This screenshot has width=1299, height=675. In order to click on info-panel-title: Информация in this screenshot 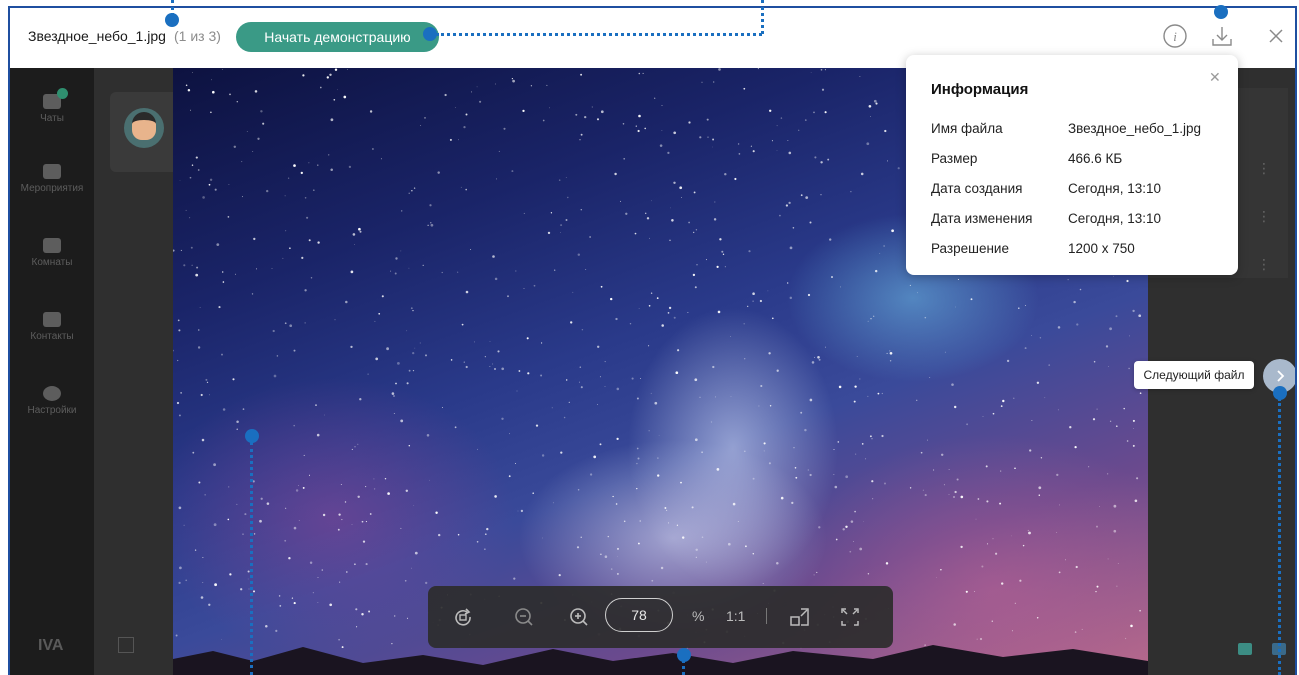, I will do `click(980, 89)`.